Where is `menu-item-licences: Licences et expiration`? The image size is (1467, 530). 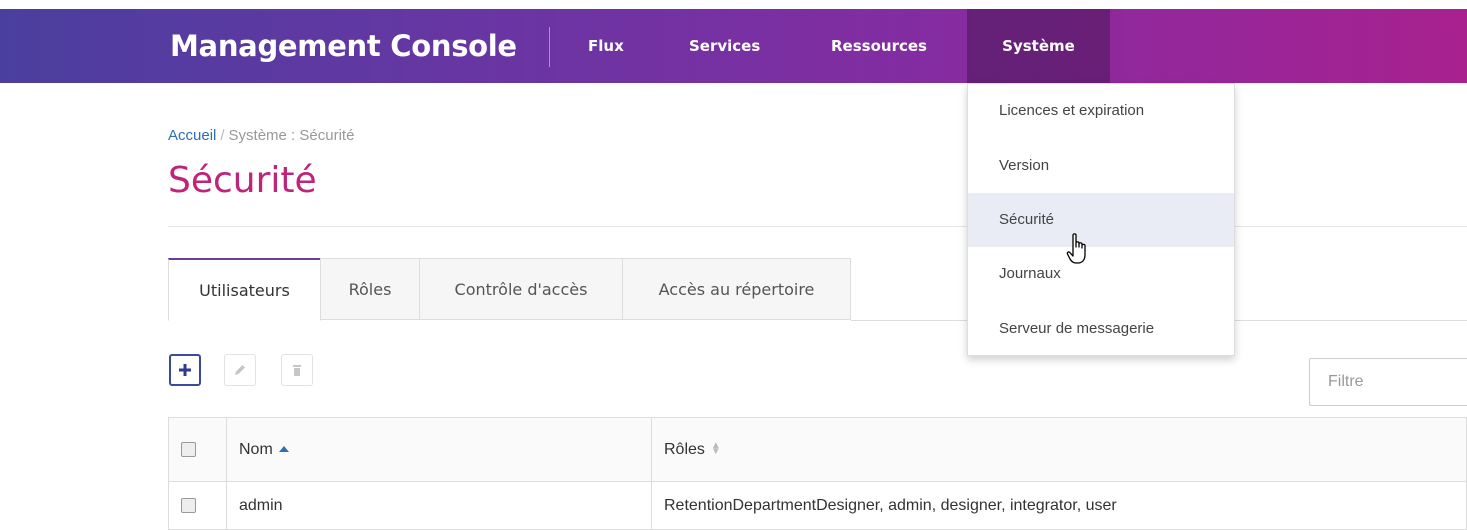
menu-item-licences: Licences et expiration is located at coordinates (1101, 111).